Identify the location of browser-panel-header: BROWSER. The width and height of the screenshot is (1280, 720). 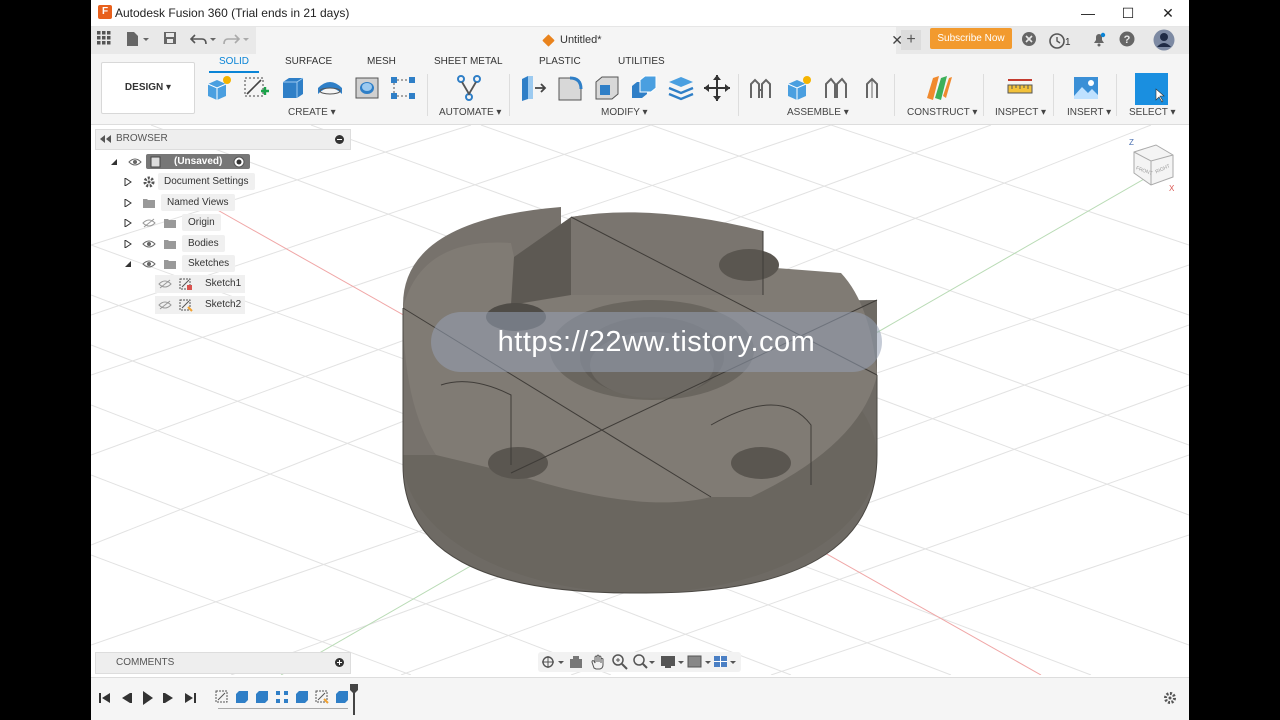
(223, 139).